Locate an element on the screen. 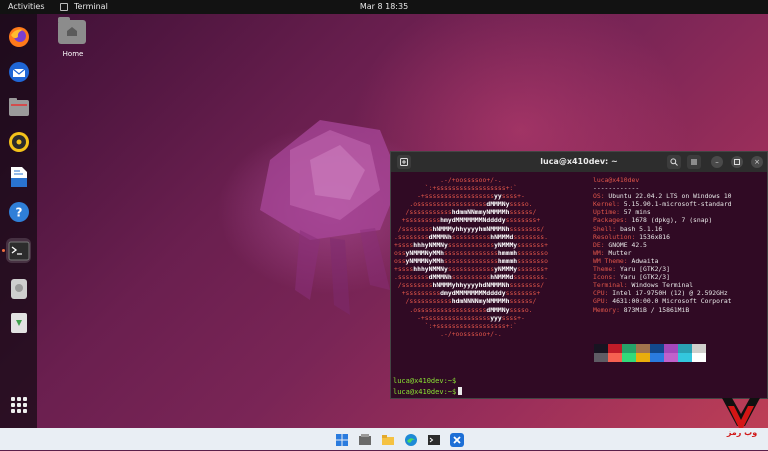 Image resolution: width=768 pixels, height=451 pixels. logo-line: /ssssssssssshdmmNNmmyNMMMMhssssss/ is located at coordinates (465, 212).